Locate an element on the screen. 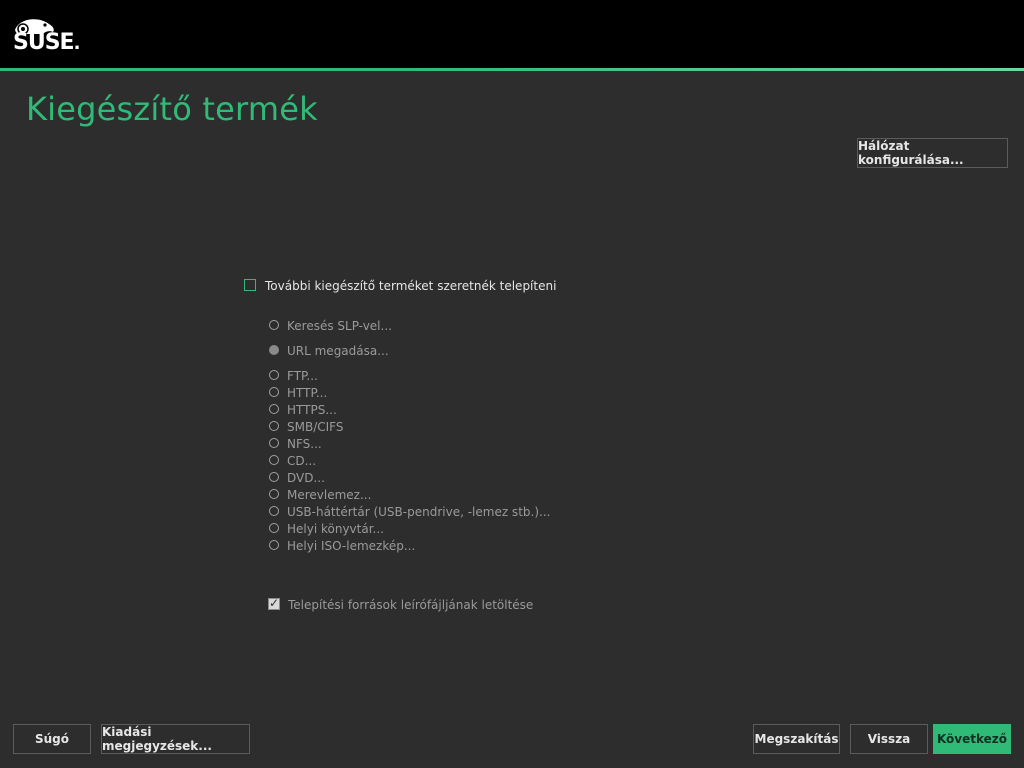 The width and height of the screenshot is (1024, 768). header-accent-line is located at coordinates (512, 69).